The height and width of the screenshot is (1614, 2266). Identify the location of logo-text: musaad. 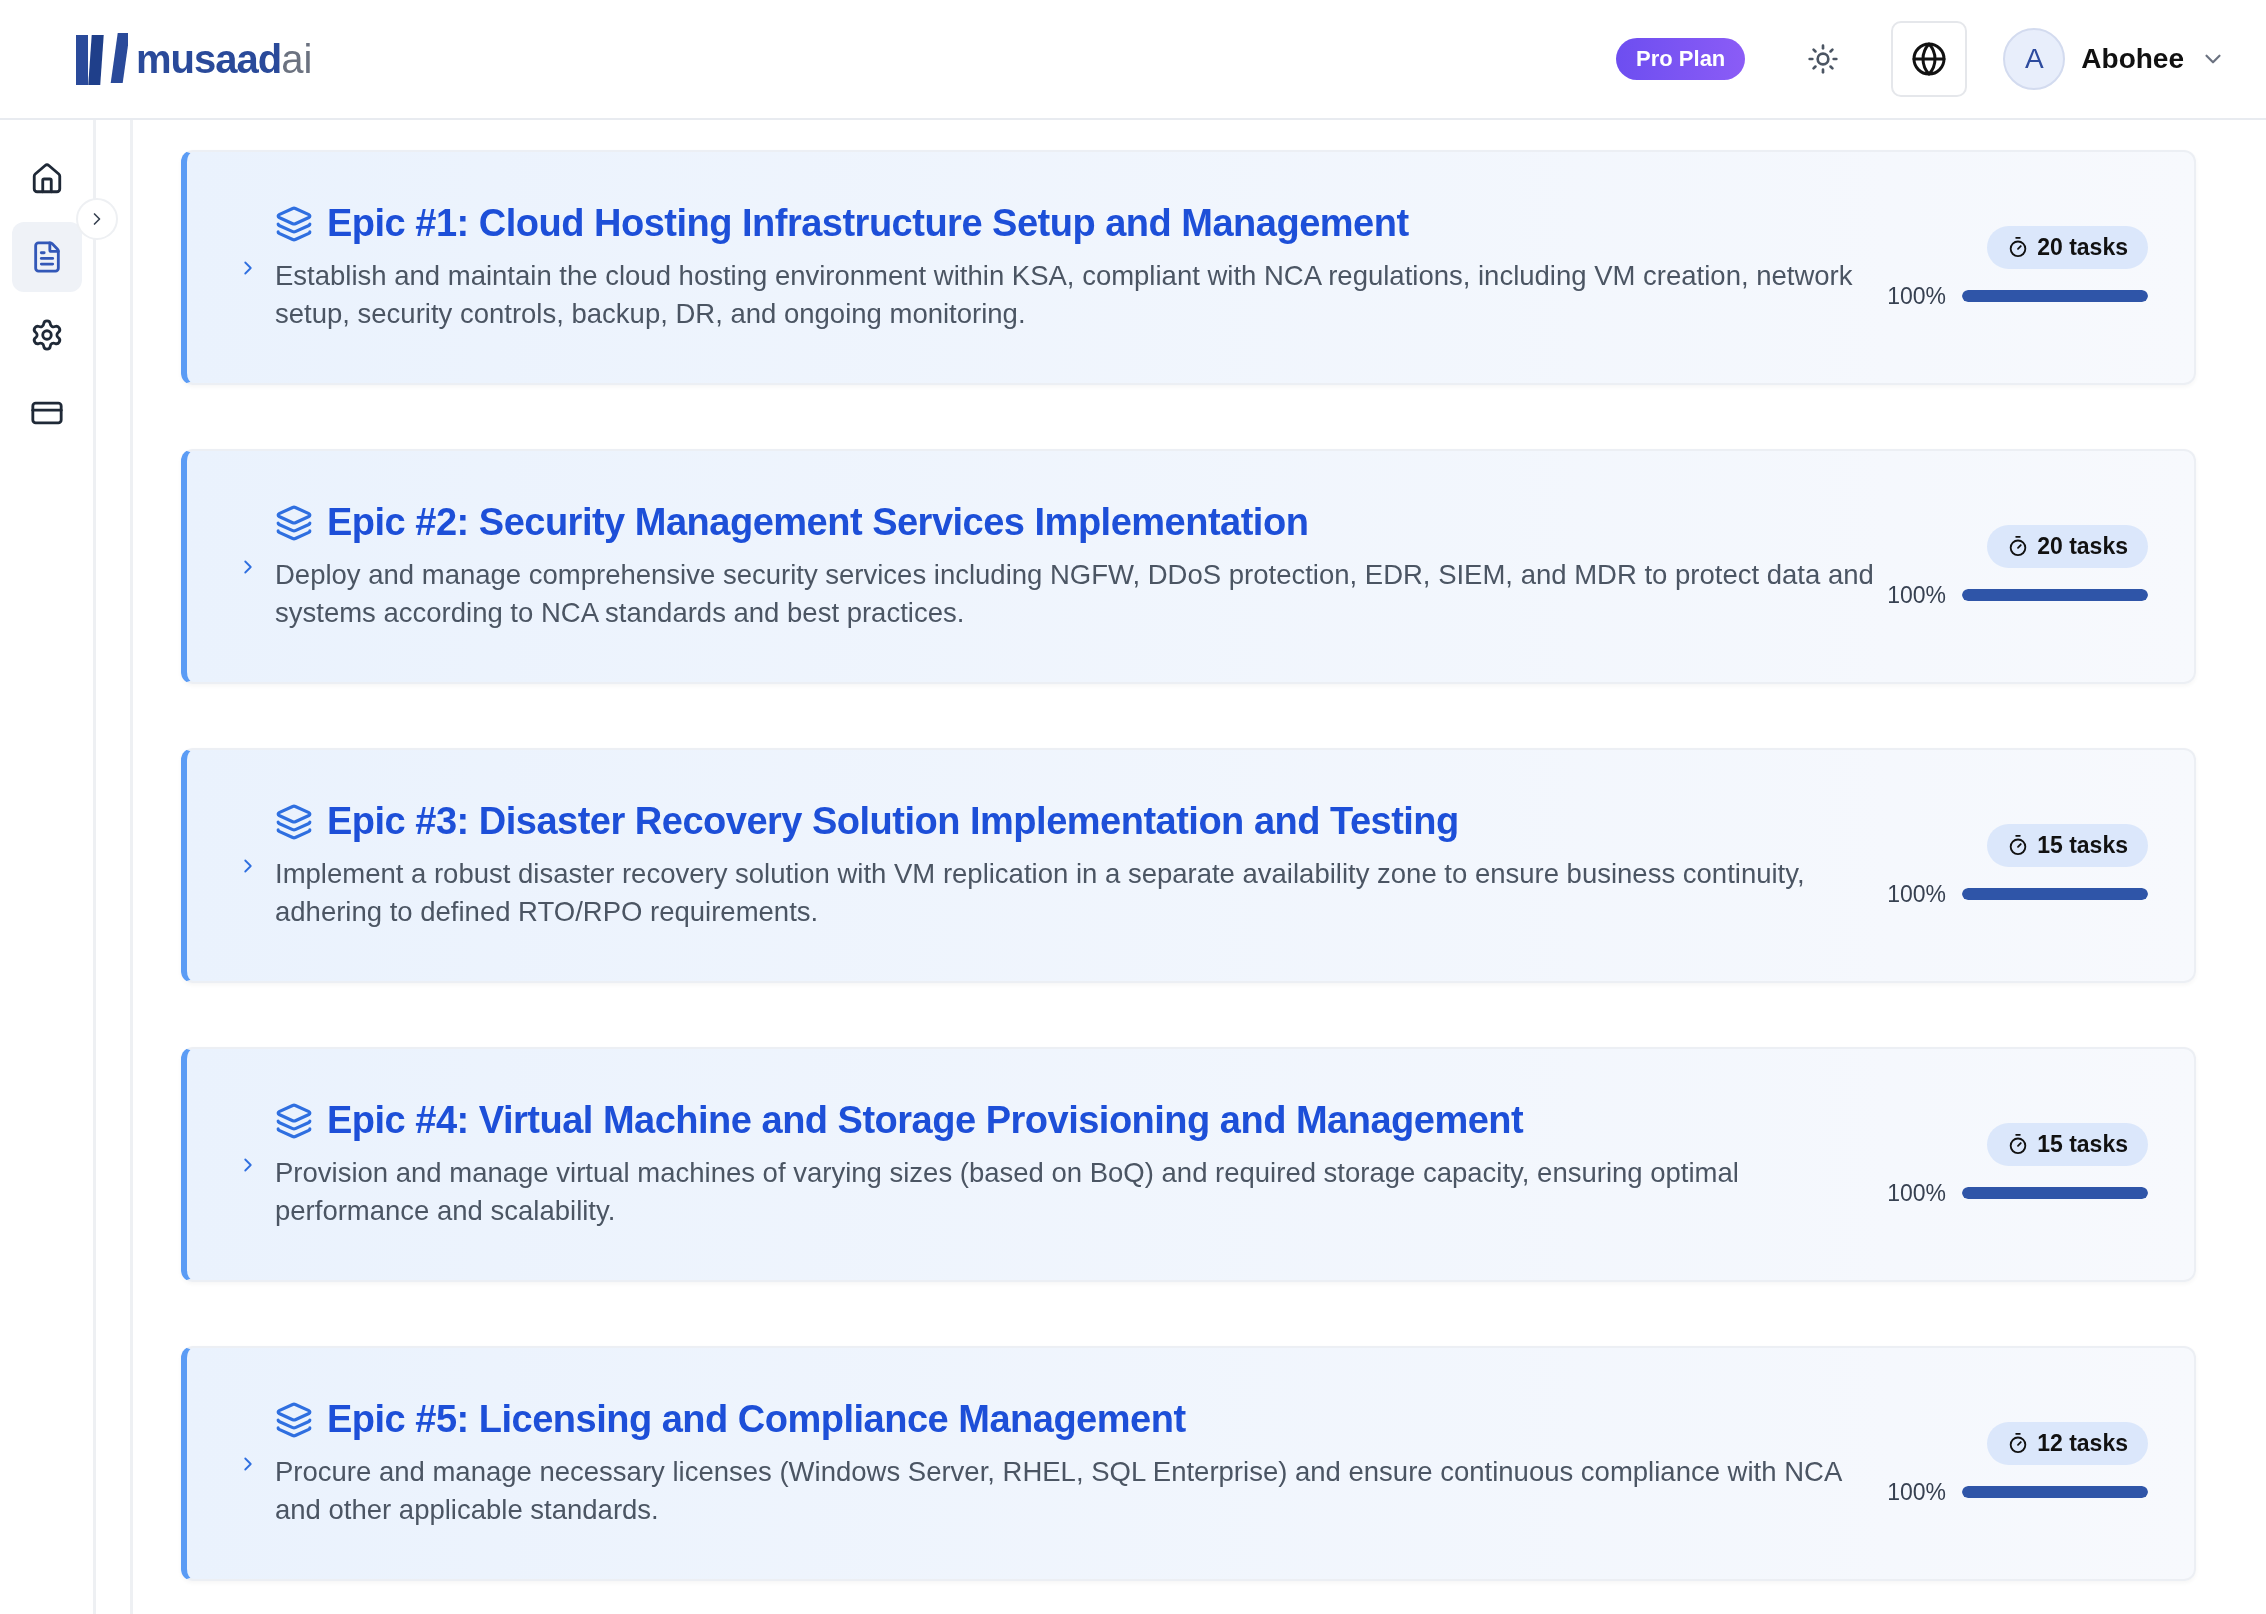
(209, 58).